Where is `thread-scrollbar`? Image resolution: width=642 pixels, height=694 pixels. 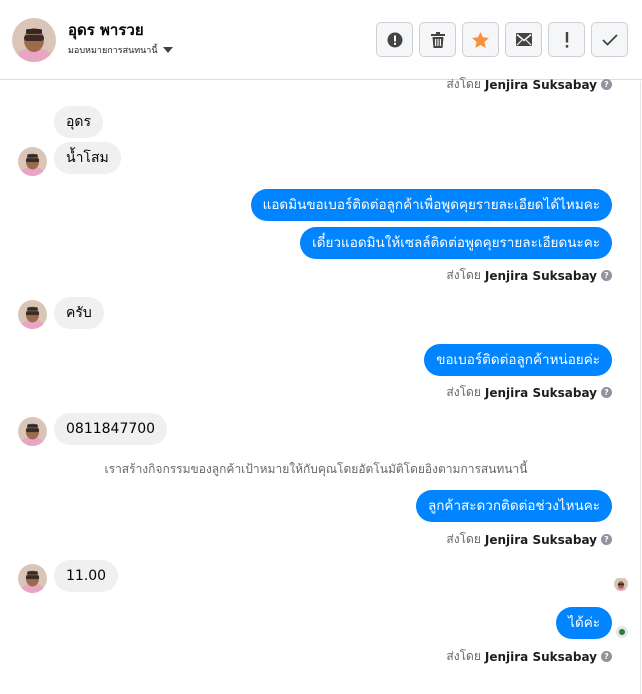
thread-scrollbar is located at coordinates (640, 387).